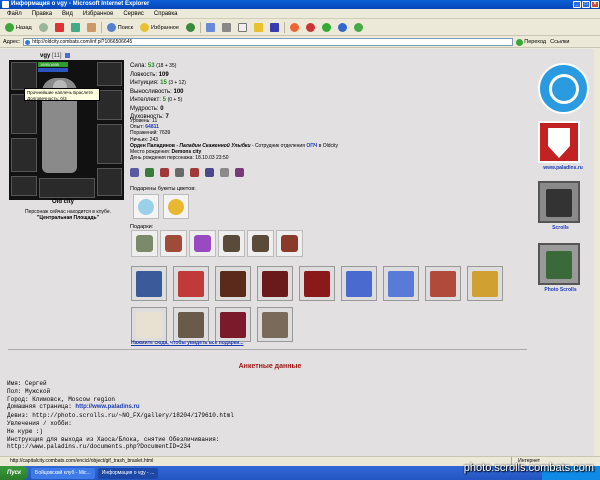  I want to click on menu-edit: Правка, so click(42, 14).